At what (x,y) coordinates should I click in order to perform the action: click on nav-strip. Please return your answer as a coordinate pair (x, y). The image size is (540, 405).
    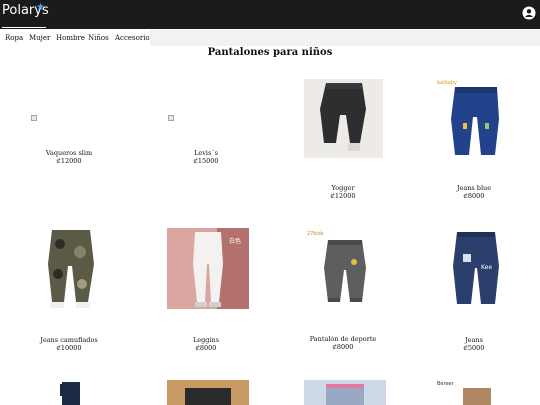
    Looking at the image, I should click on (345, 38).